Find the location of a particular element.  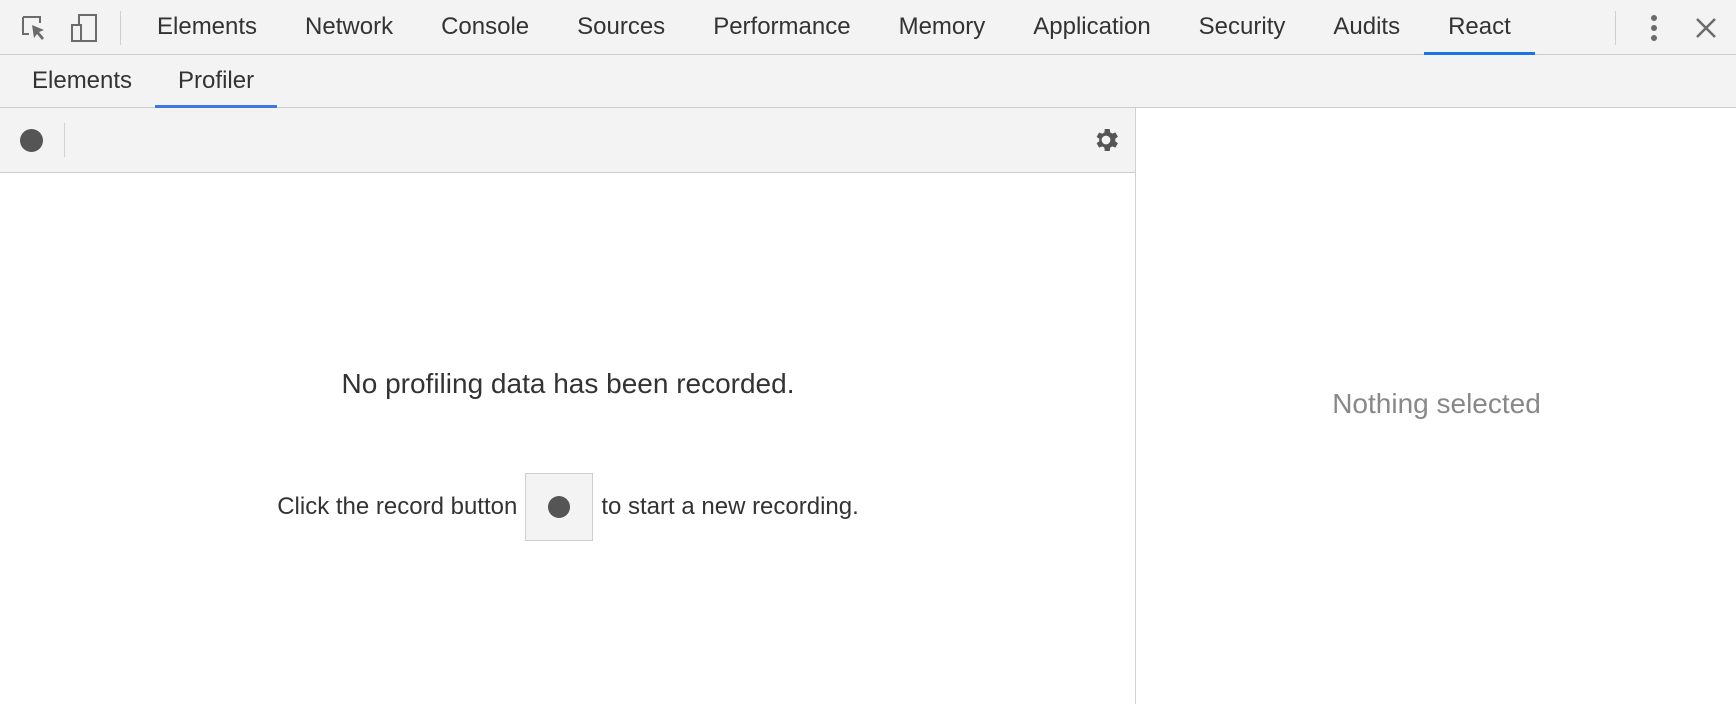

tab-console: Console is located at coordinates (485, 27).